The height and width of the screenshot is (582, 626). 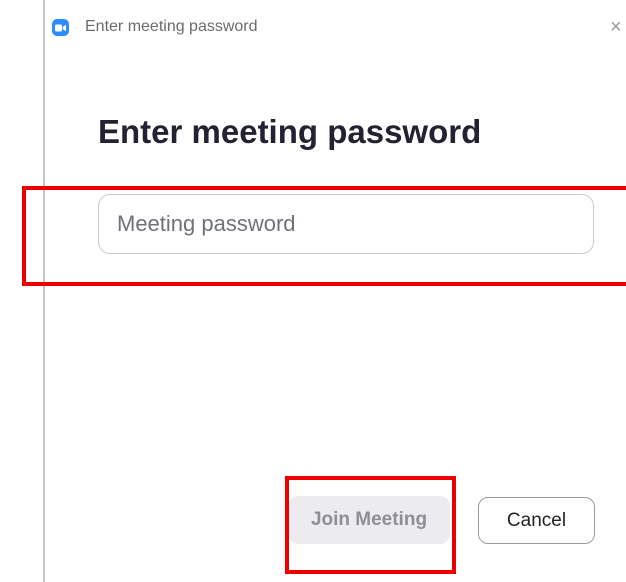 I want to click on cancel-button: Cancel, so click(x=536, y=520).